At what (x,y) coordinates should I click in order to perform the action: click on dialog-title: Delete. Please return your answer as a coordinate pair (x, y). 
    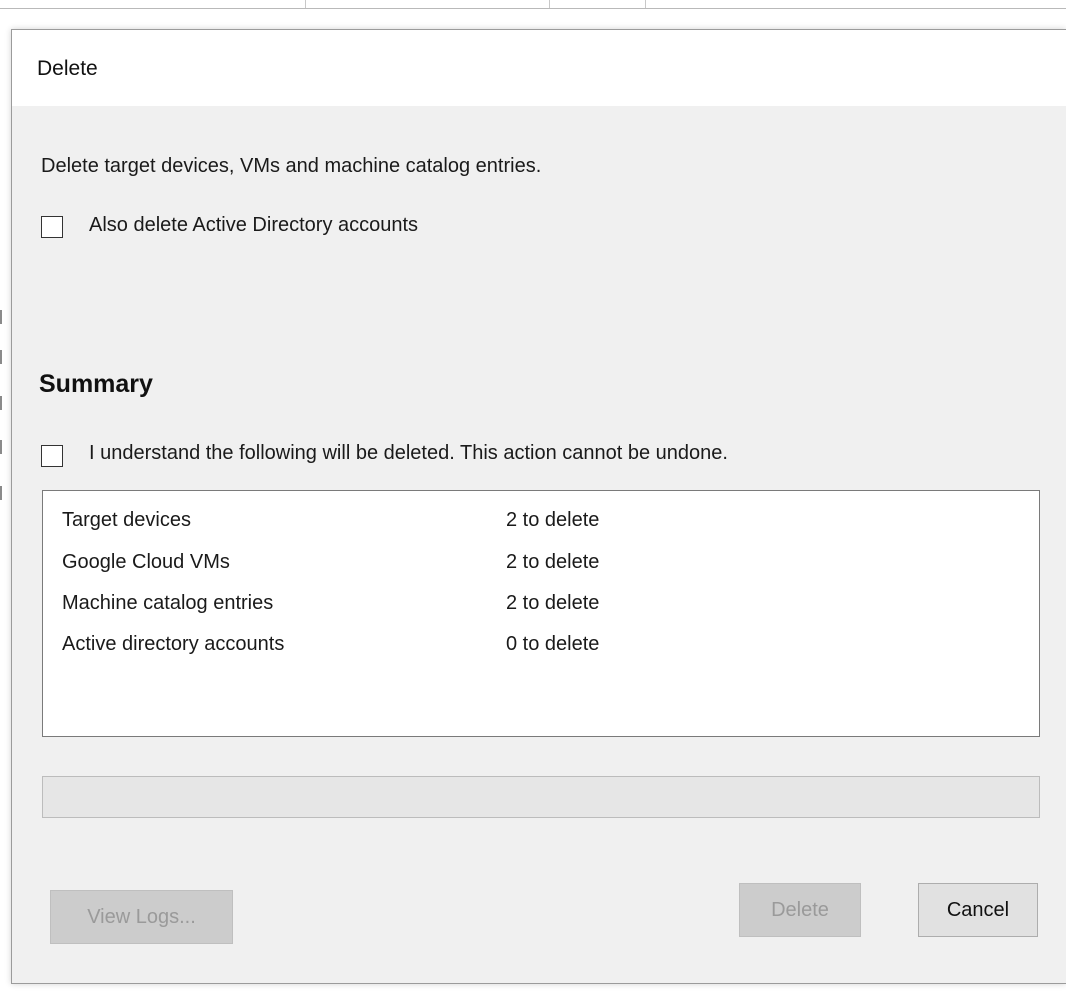
    Looking at the image, I should click on (67, 68).